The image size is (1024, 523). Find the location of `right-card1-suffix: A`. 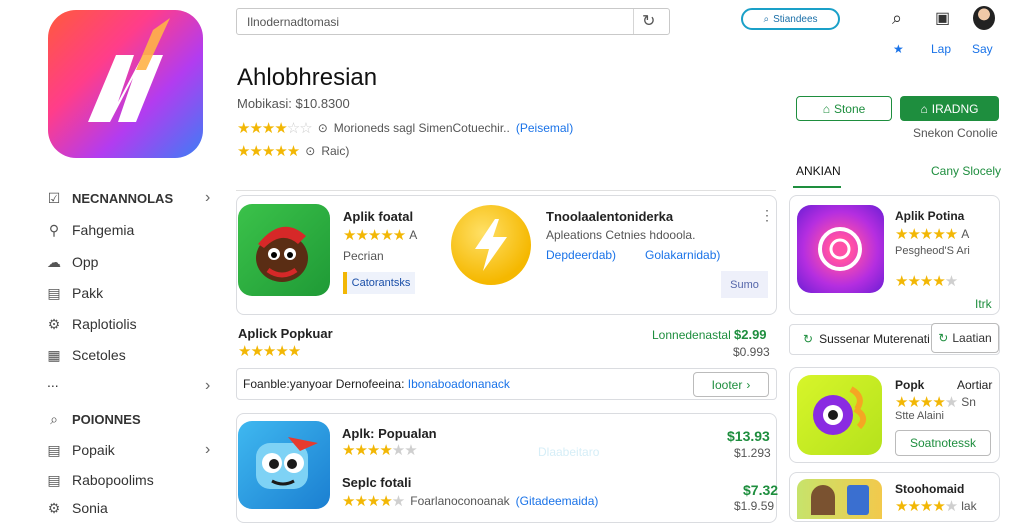

right-card1-suffix: A is located at coordinates (965, 234).